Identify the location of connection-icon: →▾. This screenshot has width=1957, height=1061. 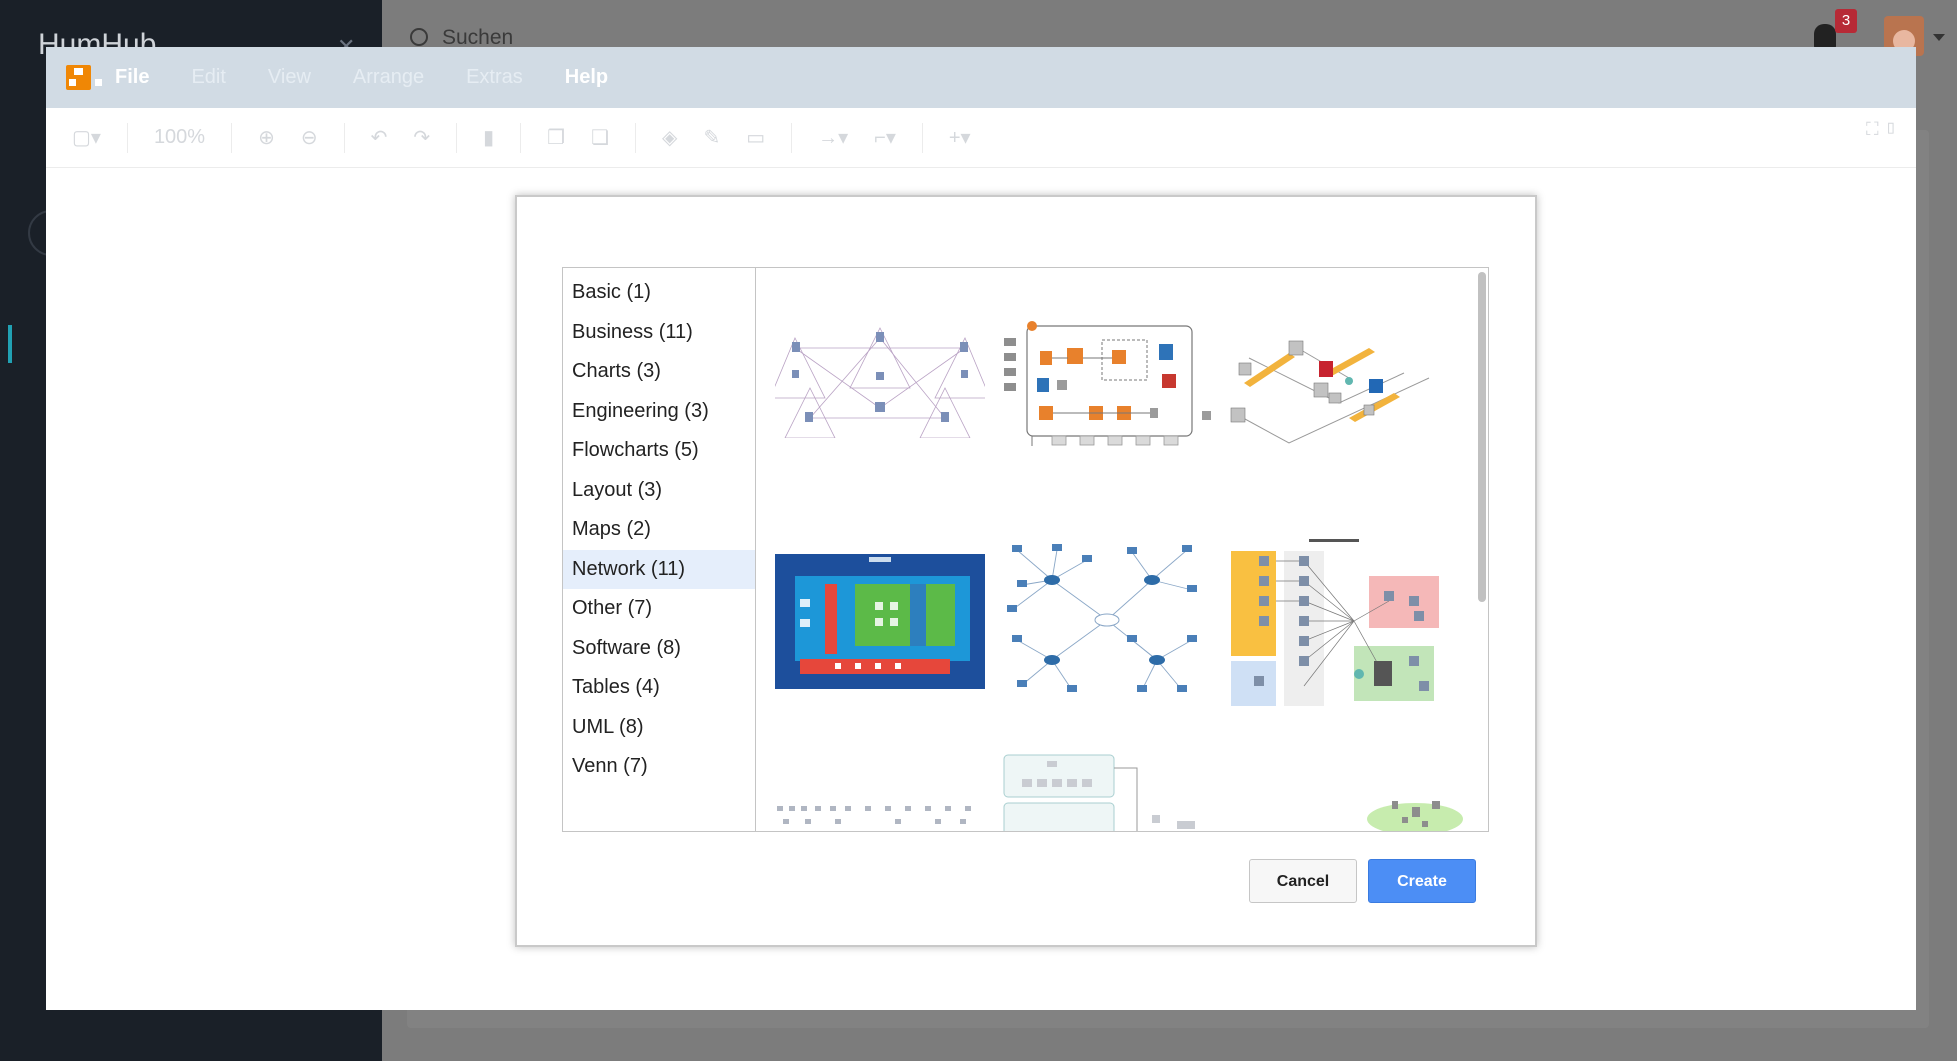
(833, 137).